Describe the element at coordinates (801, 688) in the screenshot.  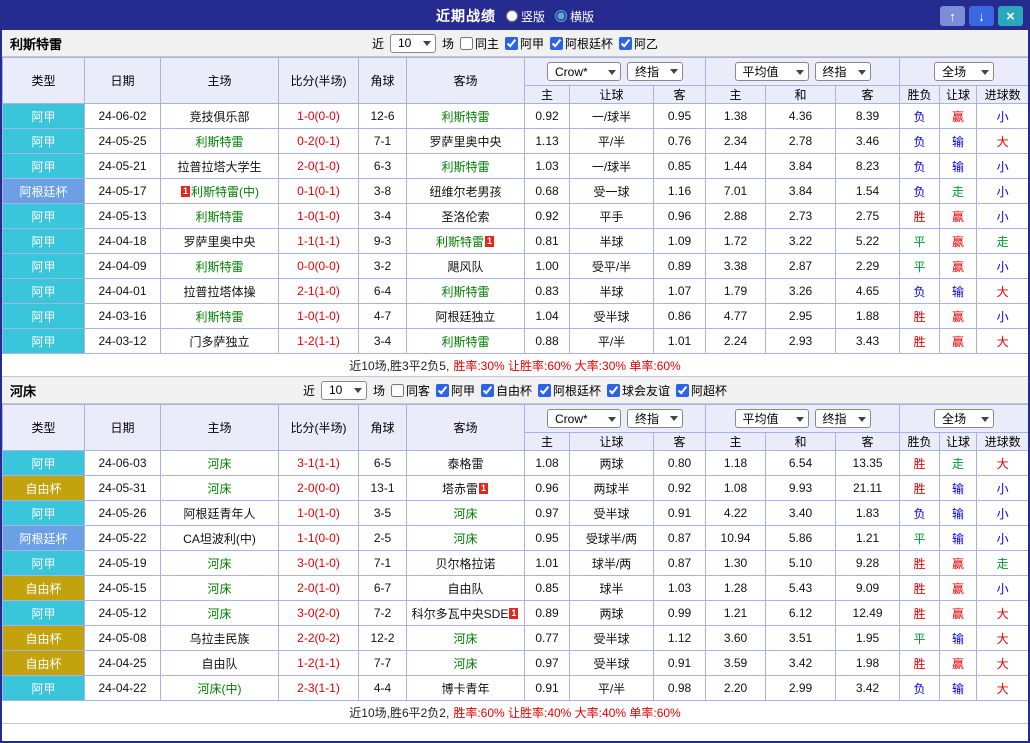
I see `europe-draw-odds: 2.99` at that location.